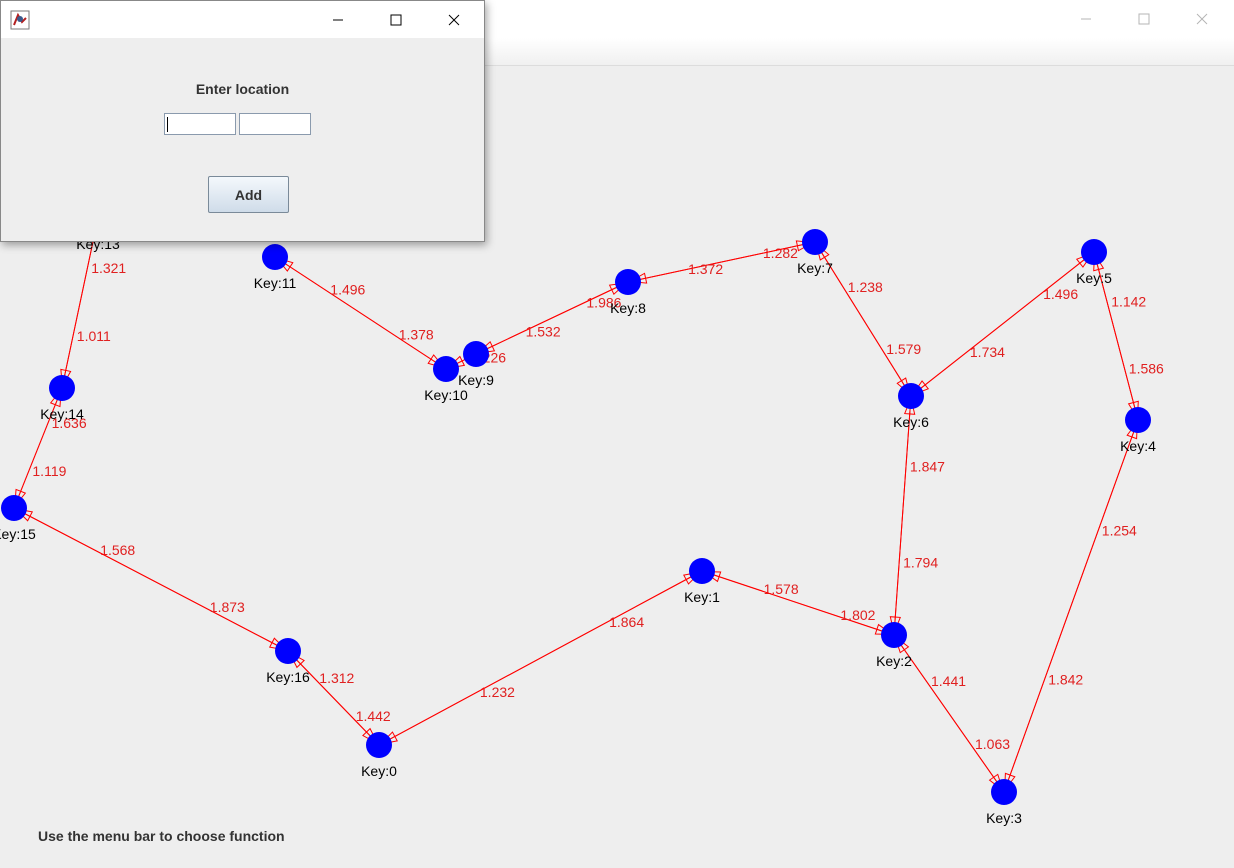 The width and height of the screenshot is (1234, 868). I want to click on node-key-label: Key:14, so click(62, 414).